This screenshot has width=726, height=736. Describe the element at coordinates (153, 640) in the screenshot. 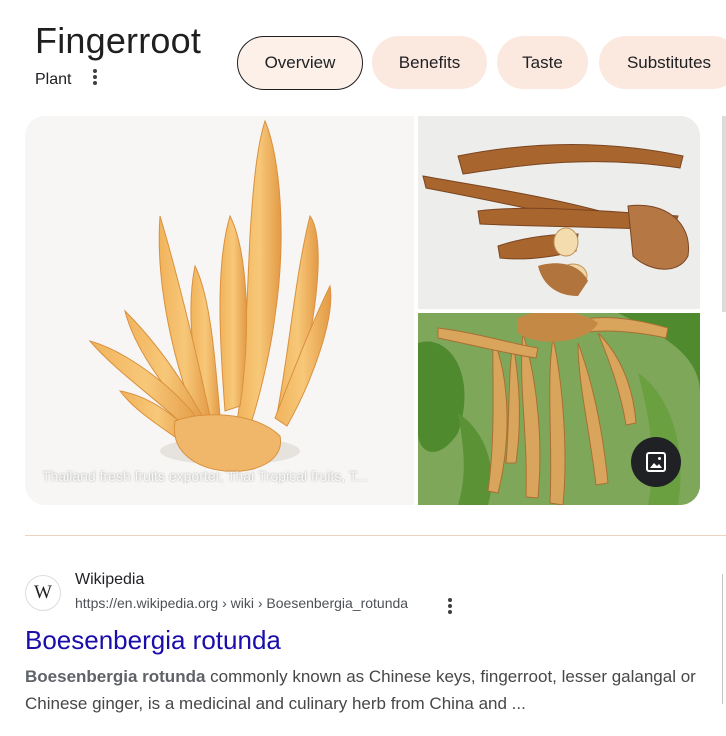

I see `result-title-link: Boesenbergia rotunda` at that location.